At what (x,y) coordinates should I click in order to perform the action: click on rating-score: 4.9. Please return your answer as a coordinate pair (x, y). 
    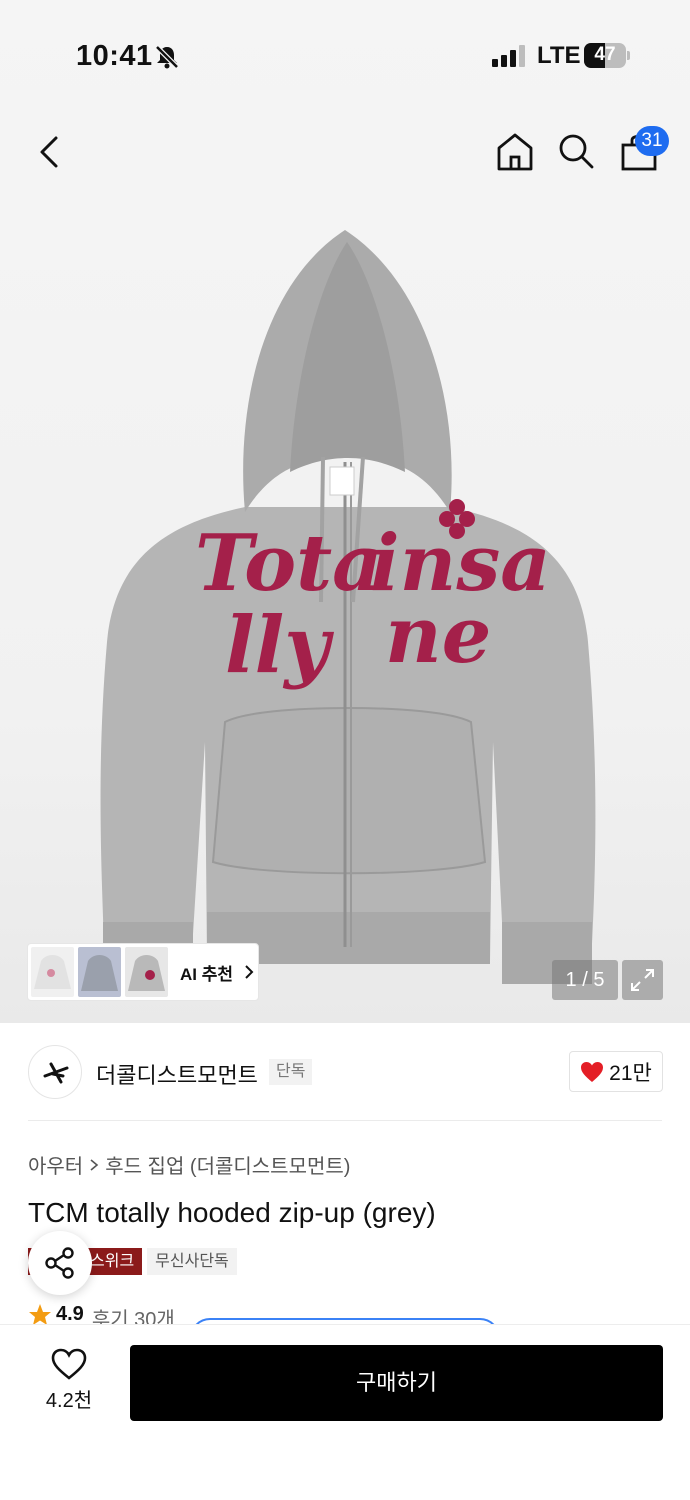
    Looking at the image, I should click on (70, 1314).